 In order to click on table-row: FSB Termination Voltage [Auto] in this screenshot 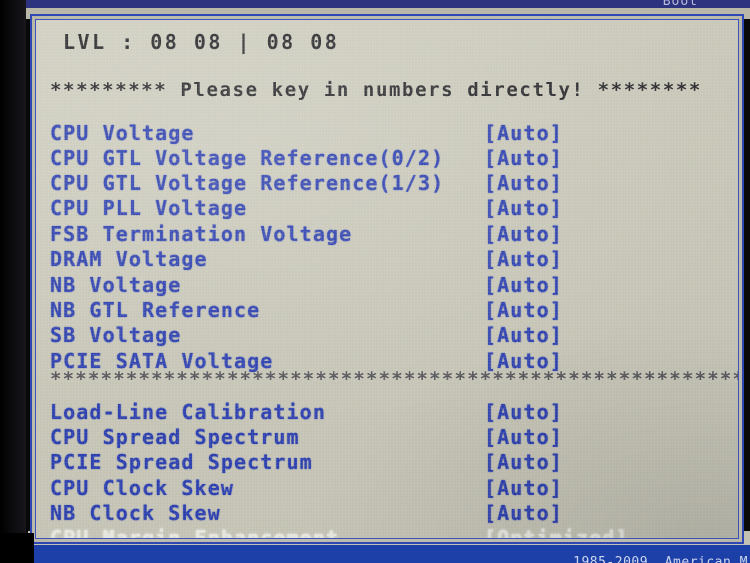, I will do `click(387, 235)`.